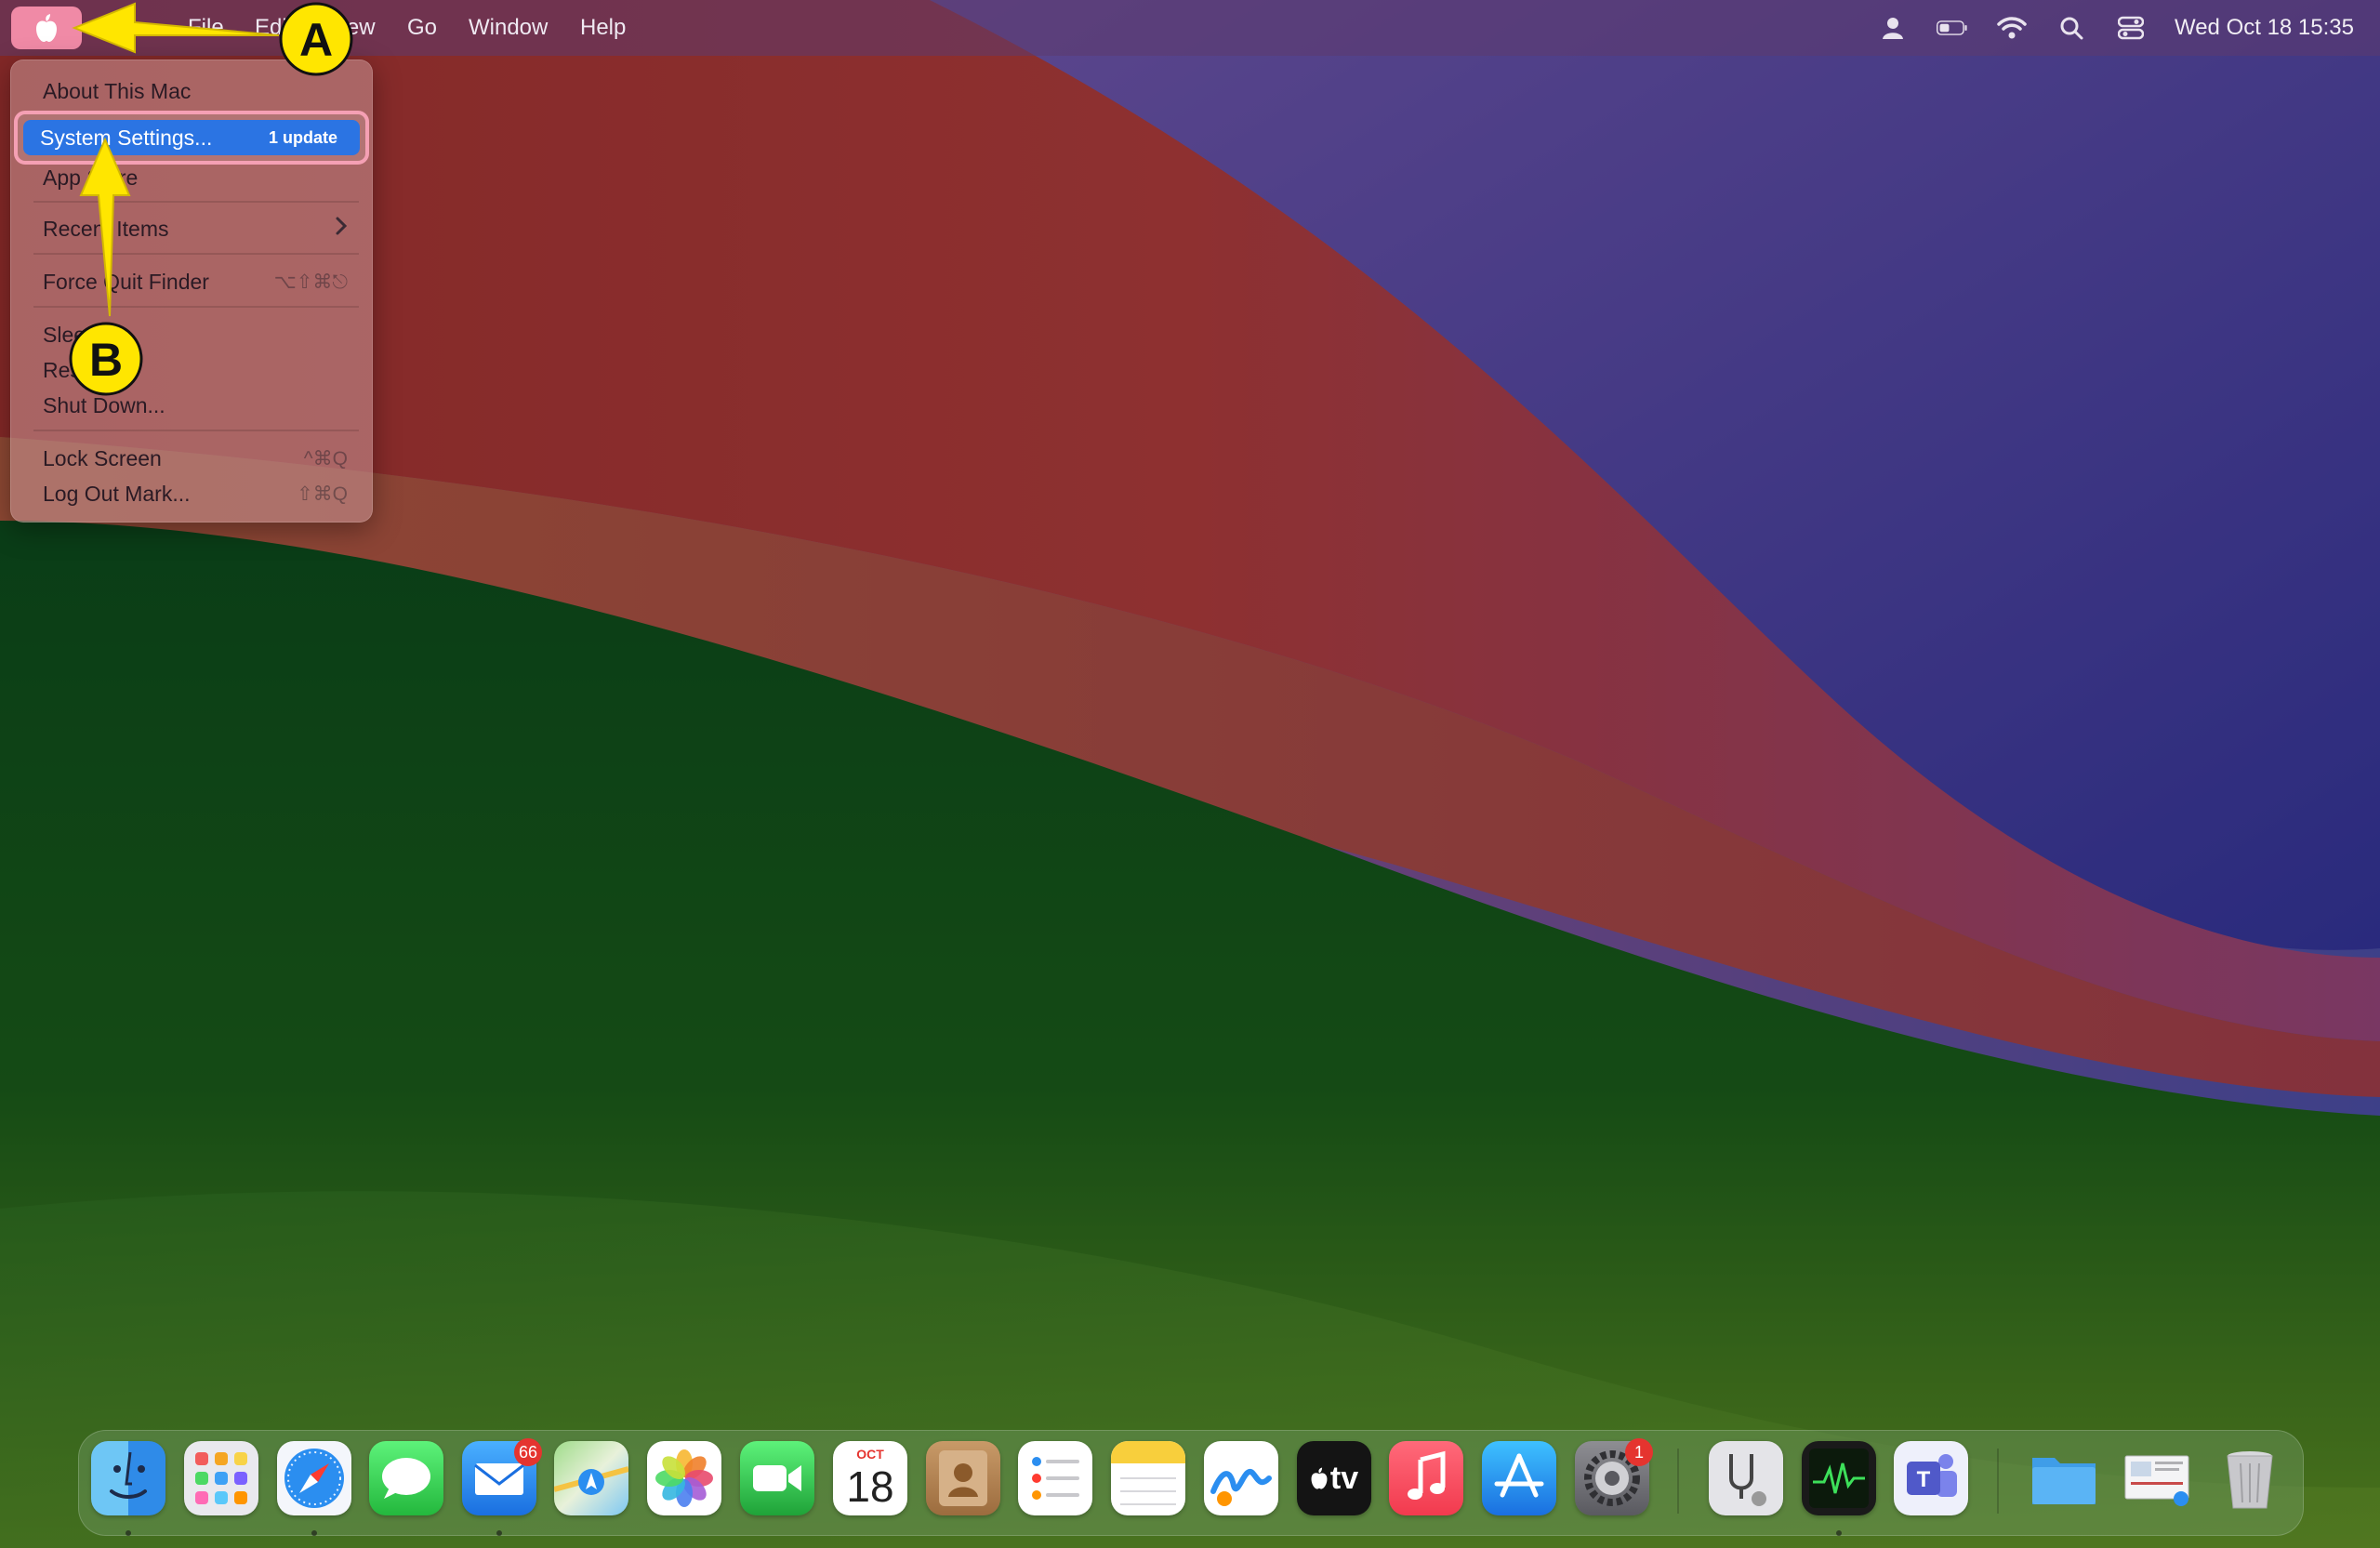 The height and width of the screenshot is (1548, 2380). I want to click on menu-item-label: Lock Screen, so click(102, 457).